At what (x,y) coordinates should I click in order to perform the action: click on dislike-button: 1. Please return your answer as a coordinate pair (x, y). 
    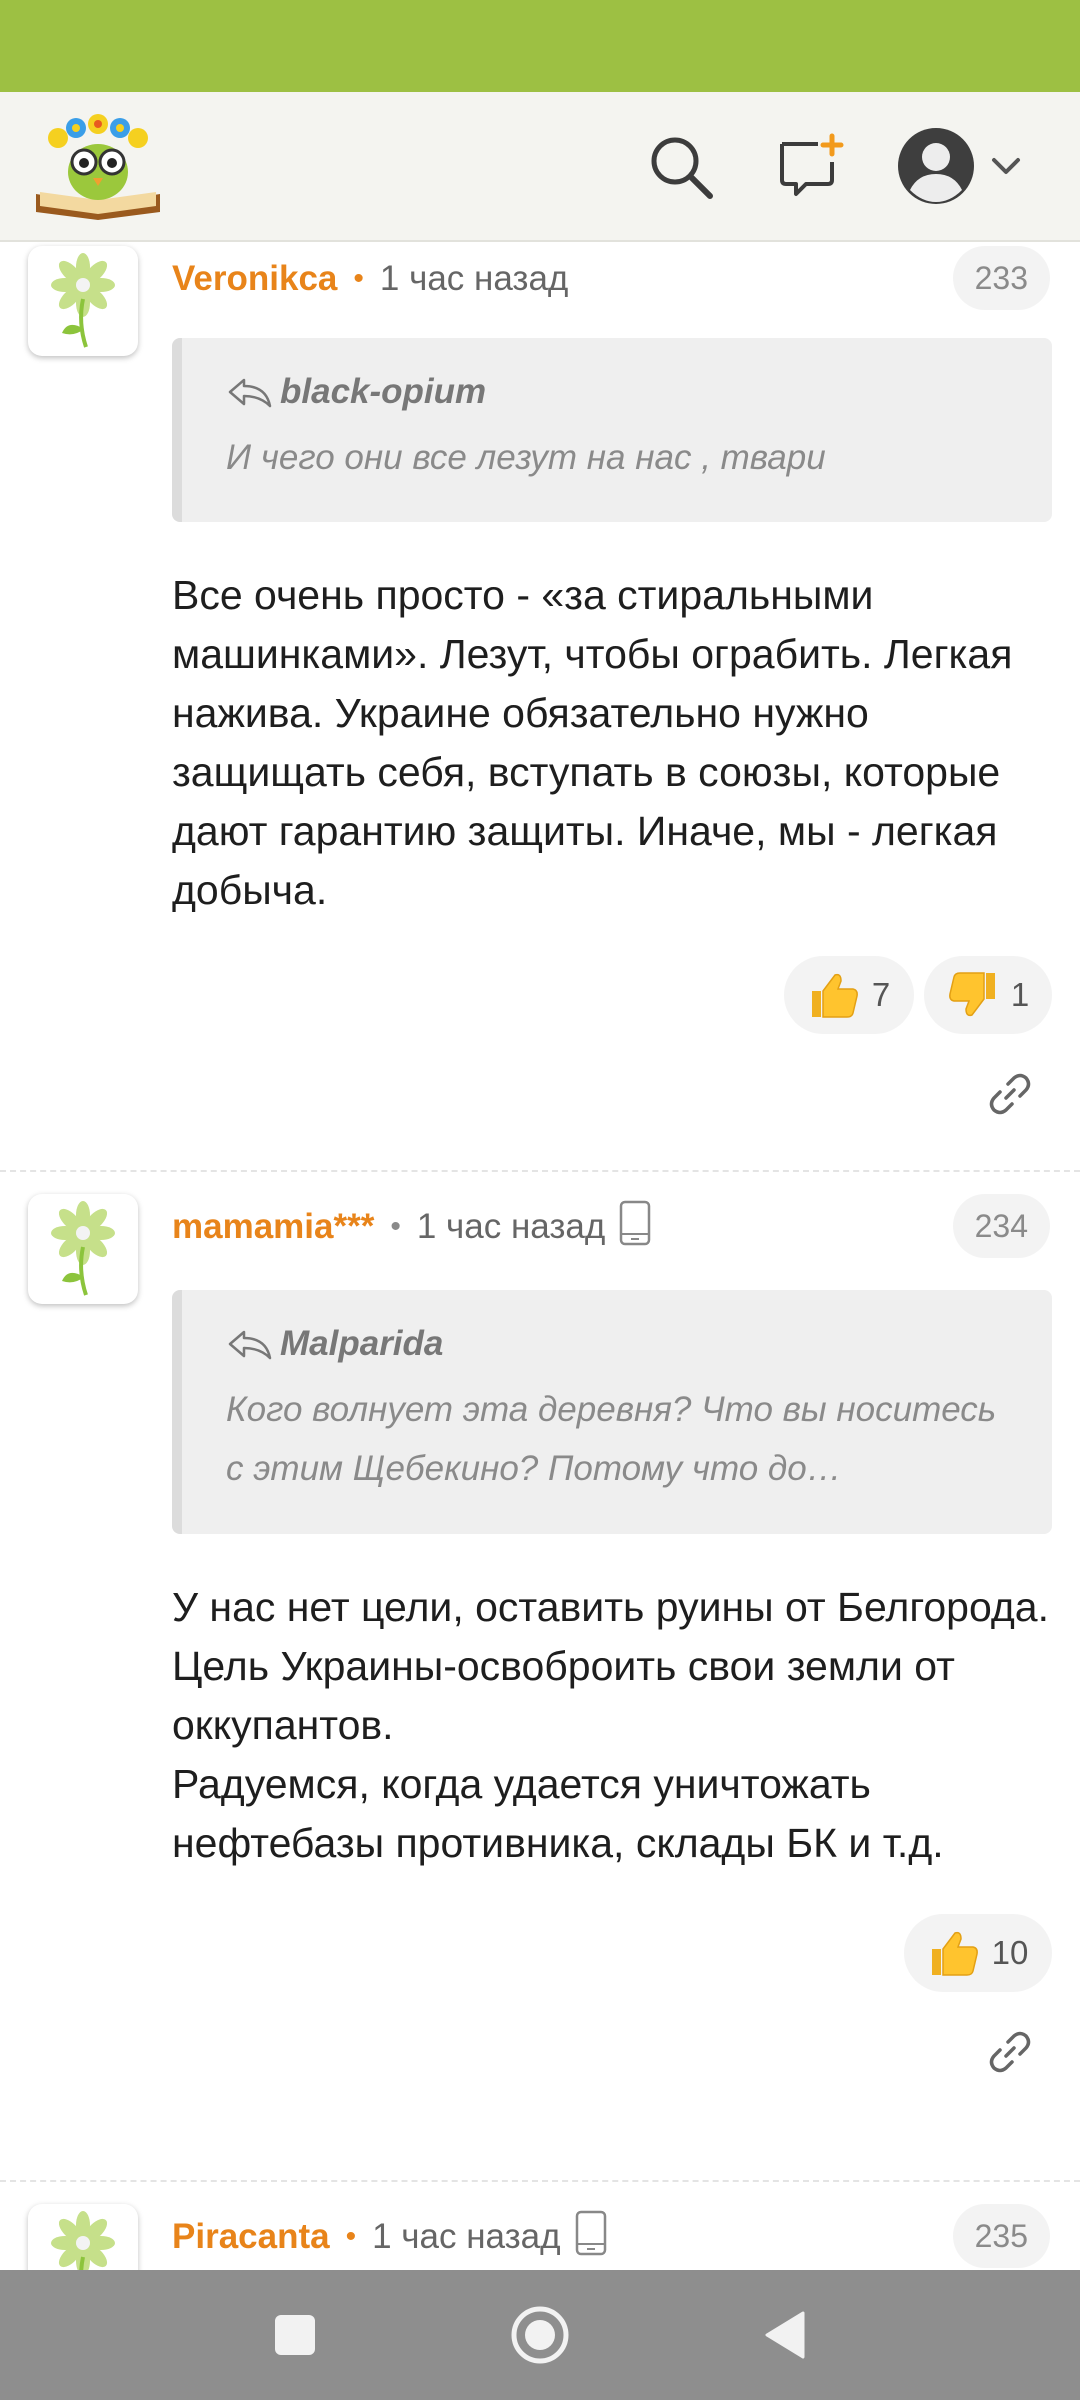
    Looking at the image, I should click on (988, 995).